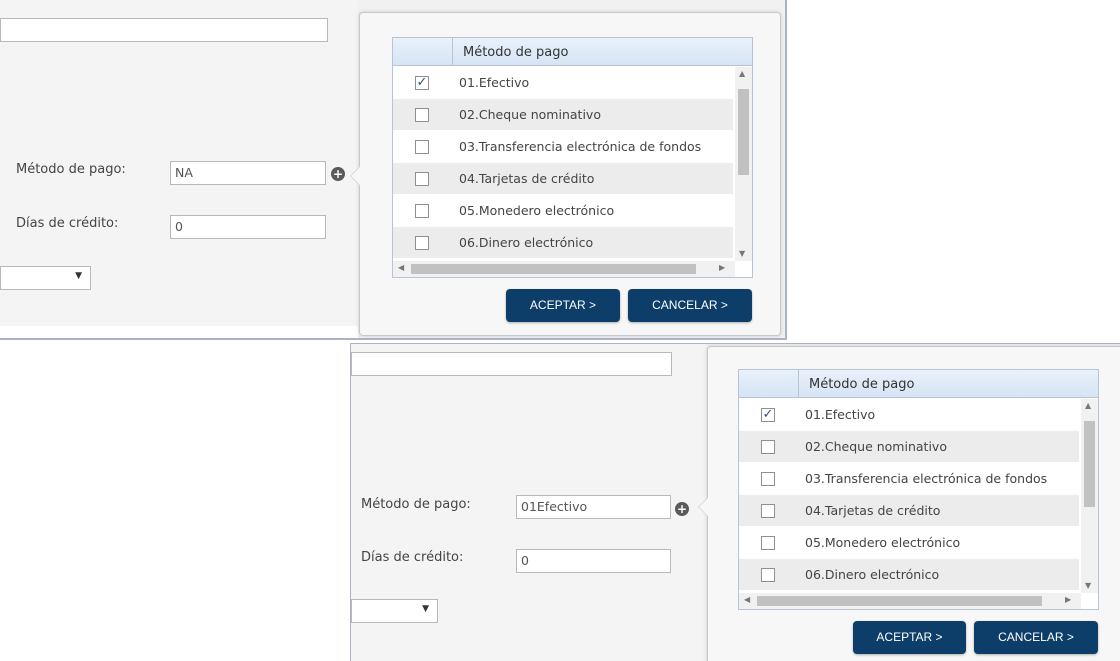  What do you see at coordinates (248, 173) in the screenshot?
I see `metodo-pago-input: NA` at bounding box center [248, 173].